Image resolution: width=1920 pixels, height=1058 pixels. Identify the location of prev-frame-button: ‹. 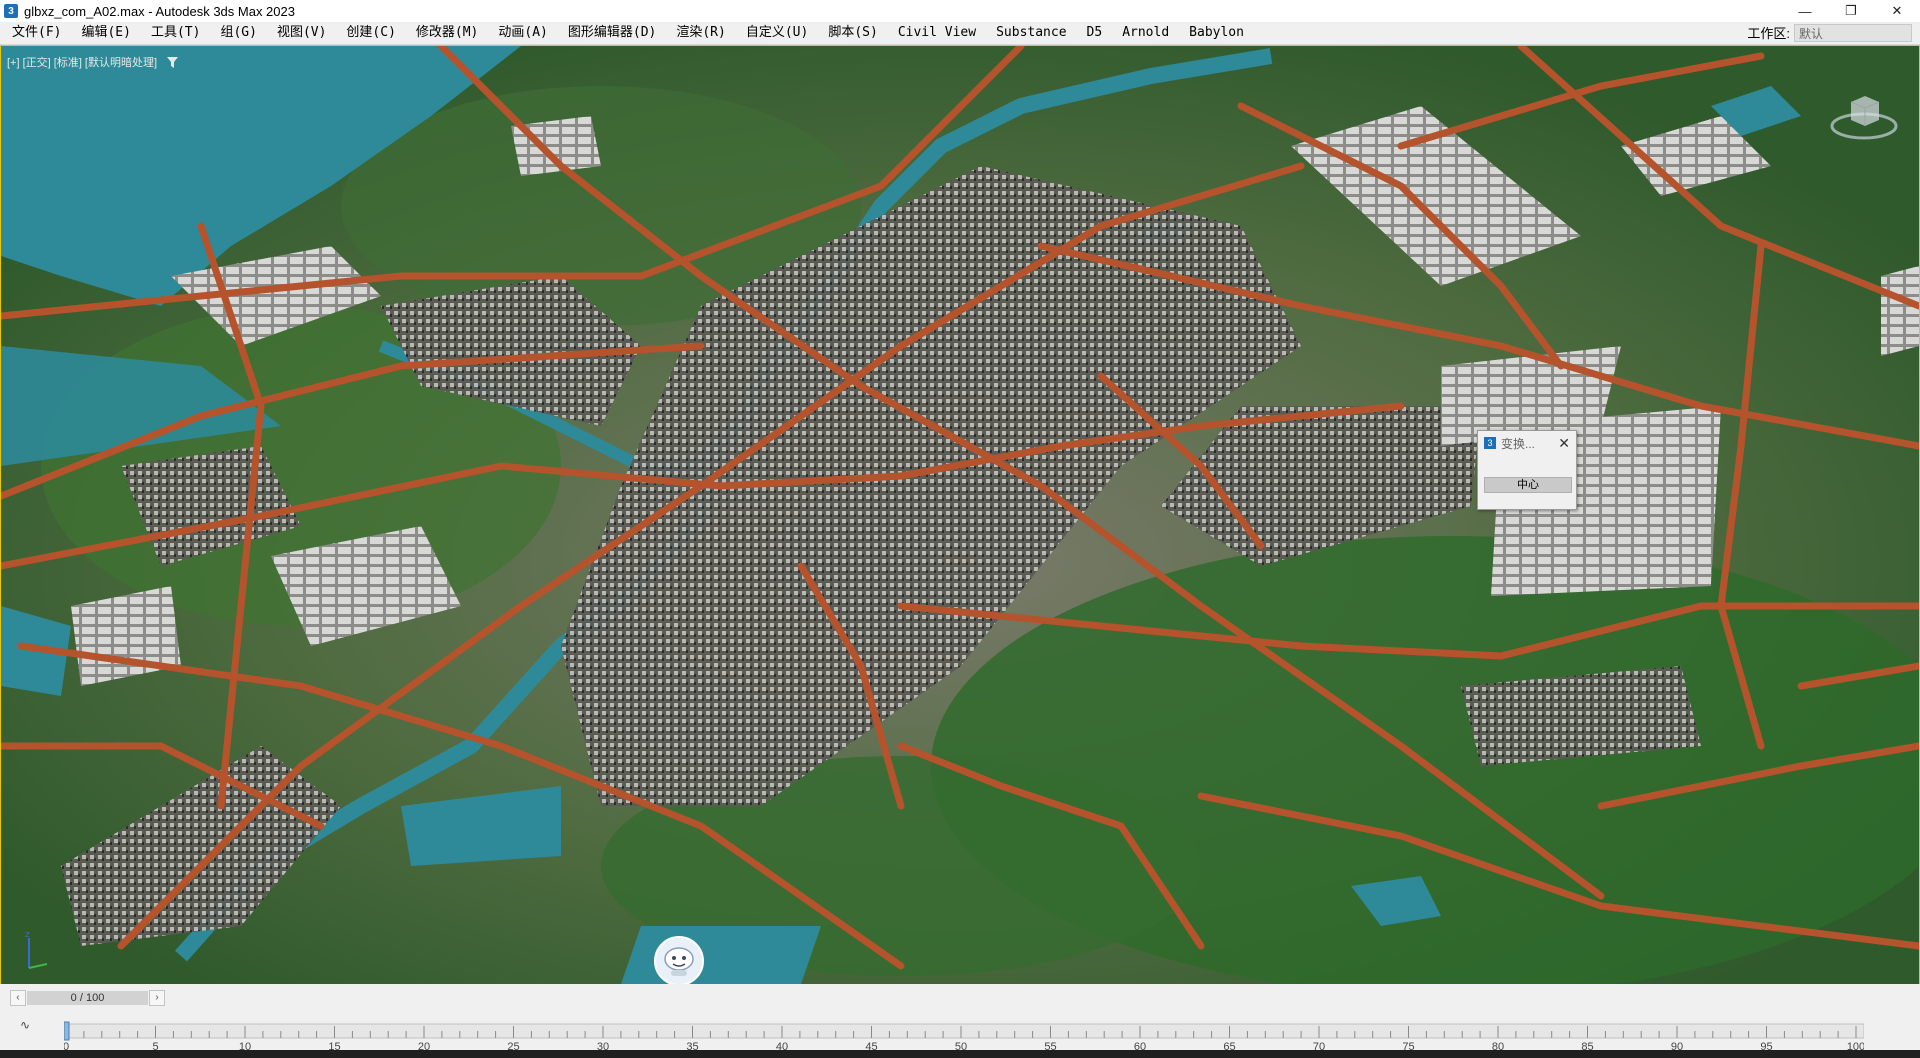
(18, 998).